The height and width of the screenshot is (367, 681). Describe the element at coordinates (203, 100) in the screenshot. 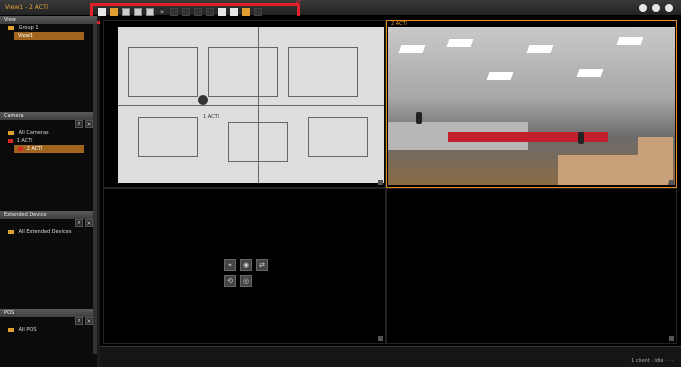

I see `camera-marker-icon` at that location.